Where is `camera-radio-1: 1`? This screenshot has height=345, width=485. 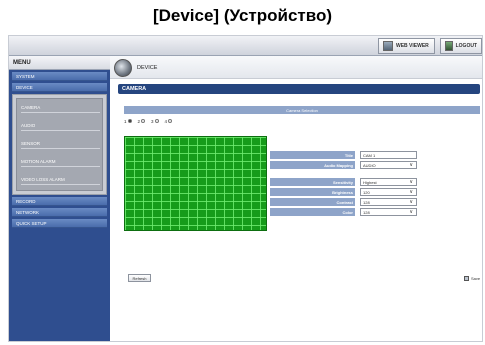
camera-radio-1: 1 is located at coordinates (128, 121).